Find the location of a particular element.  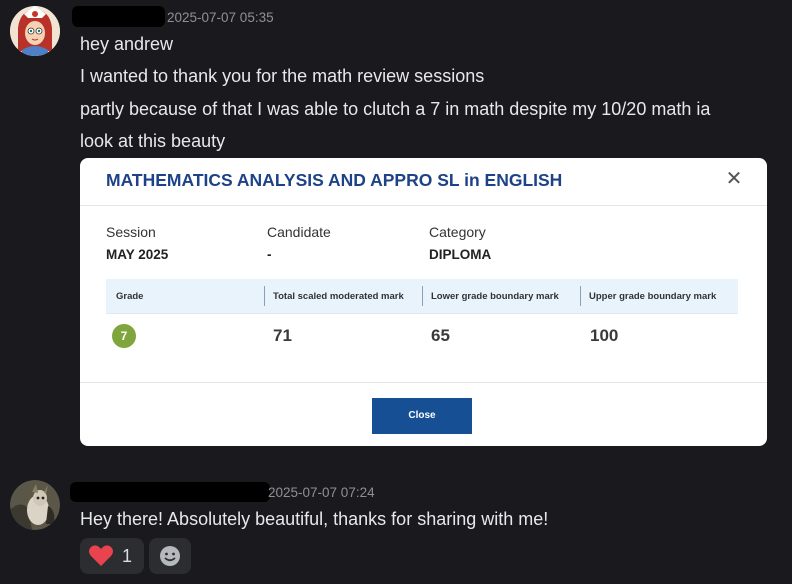

session-value: MAY 2025 is located at coordinates (137, 254).